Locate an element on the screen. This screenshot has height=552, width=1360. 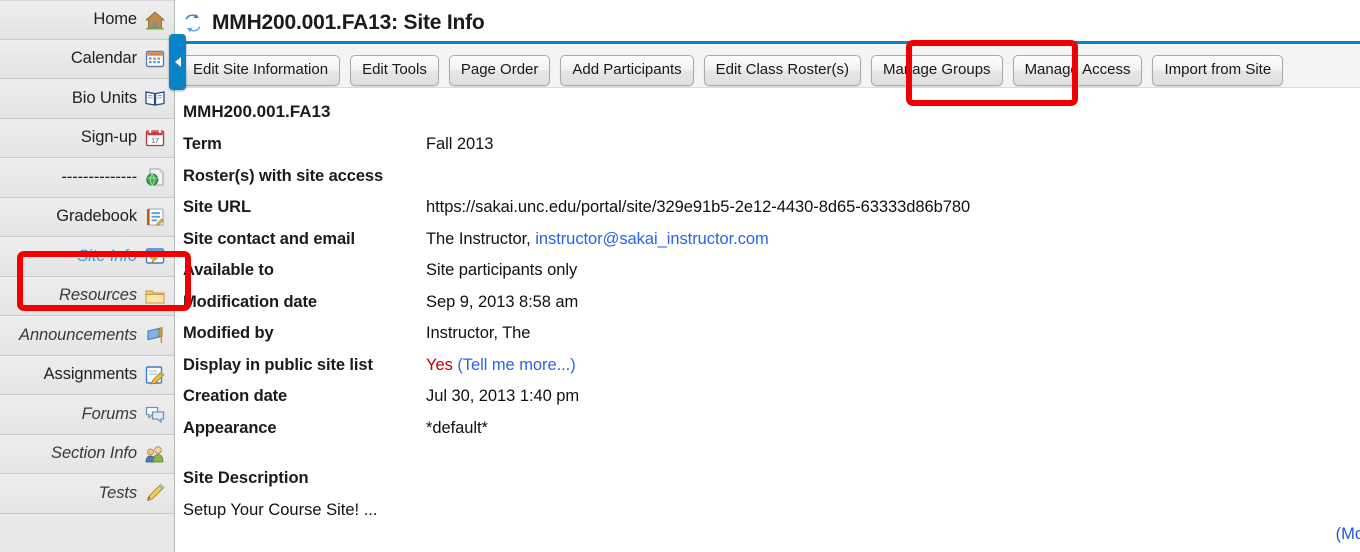
sidebar-item-resources: Resources is located at coordinates (87, 296).